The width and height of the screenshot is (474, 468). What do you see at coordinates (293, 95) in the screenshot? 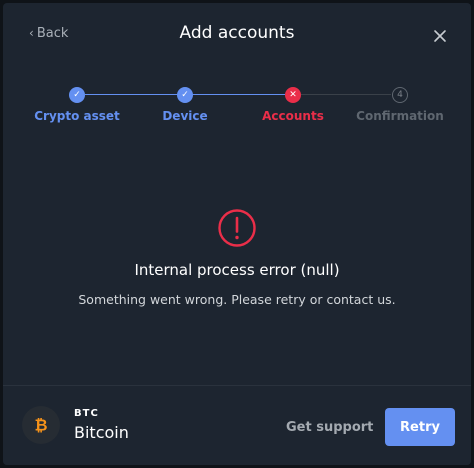
I see `error-x-icon: ✕` at bounding box center [293, 95].